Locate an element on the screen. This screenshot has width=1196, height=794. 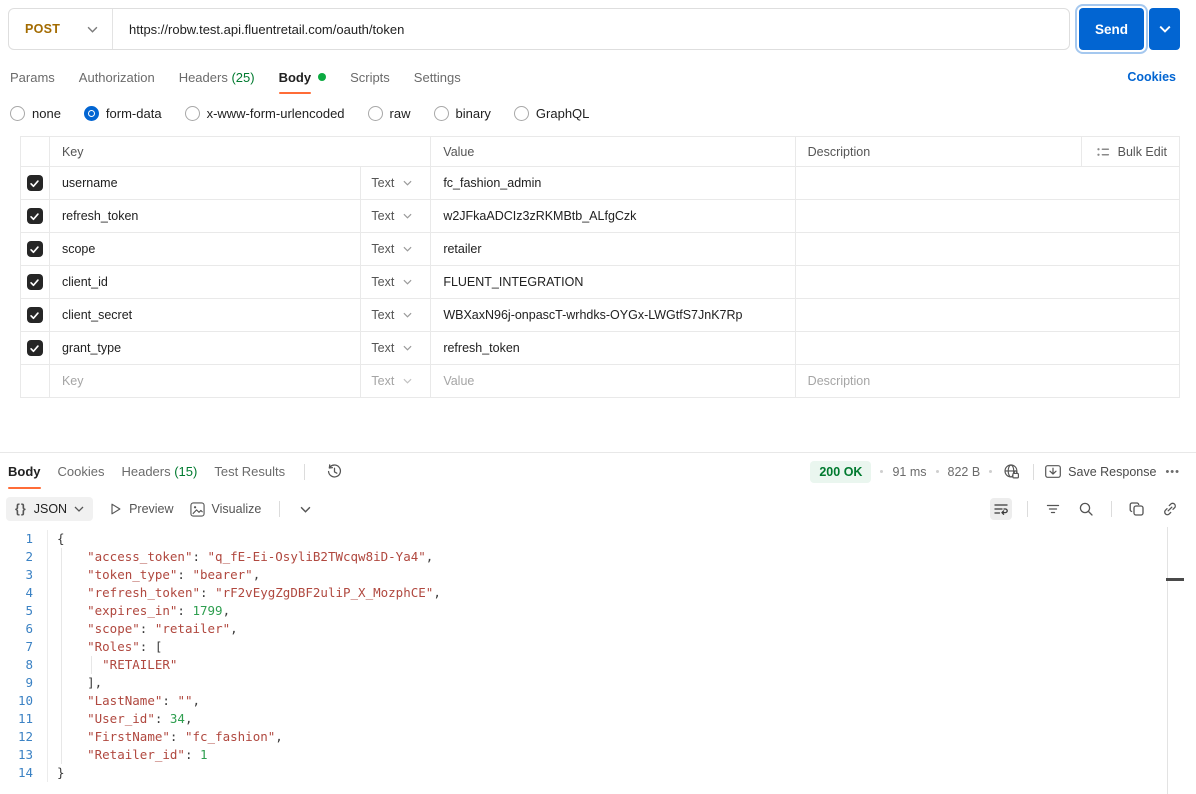
send-options-button is located at coordinates (1164, 29).